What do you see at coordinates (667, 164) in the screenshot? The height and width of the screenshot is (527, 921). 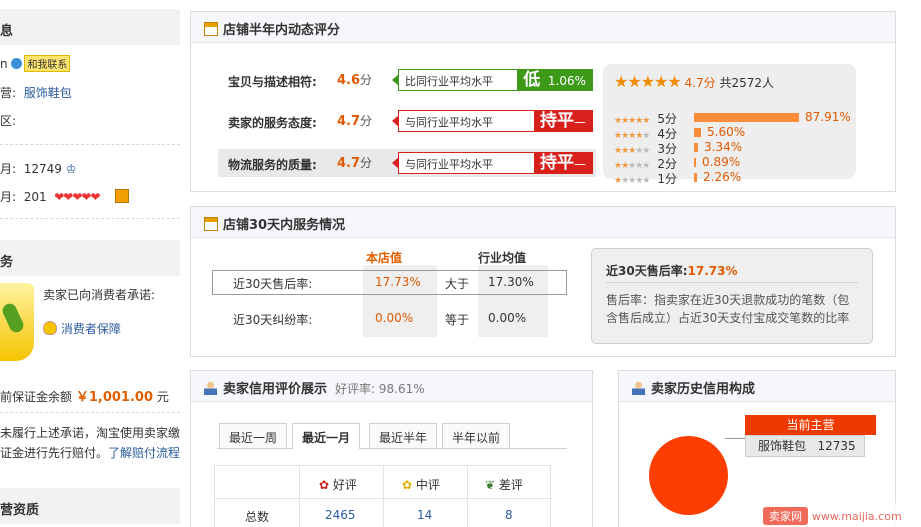 I see `distribution-label: 2分` at bounding box center [667, 164].